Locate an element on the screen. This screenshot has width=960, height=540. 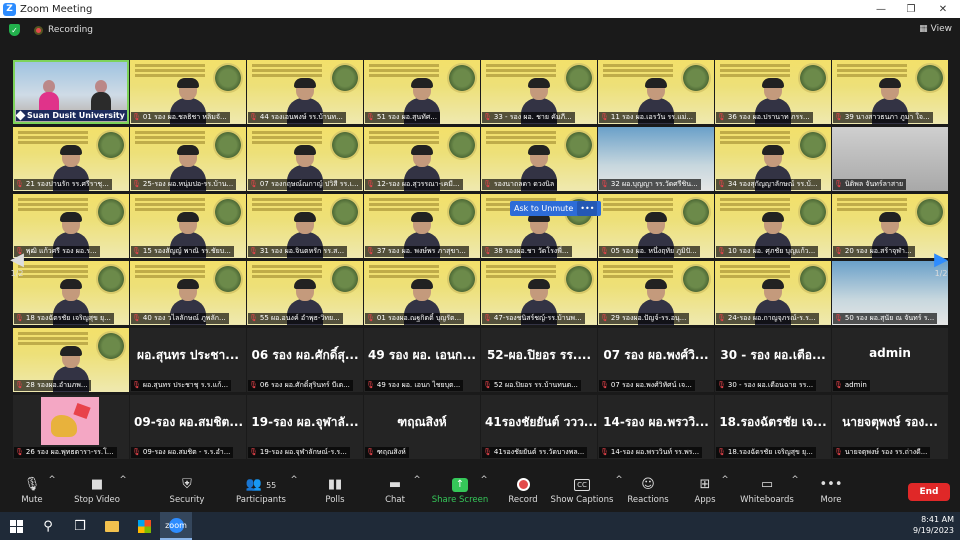
meeting-status-bar: ✓ Recording is located at coordinates (480, 30).